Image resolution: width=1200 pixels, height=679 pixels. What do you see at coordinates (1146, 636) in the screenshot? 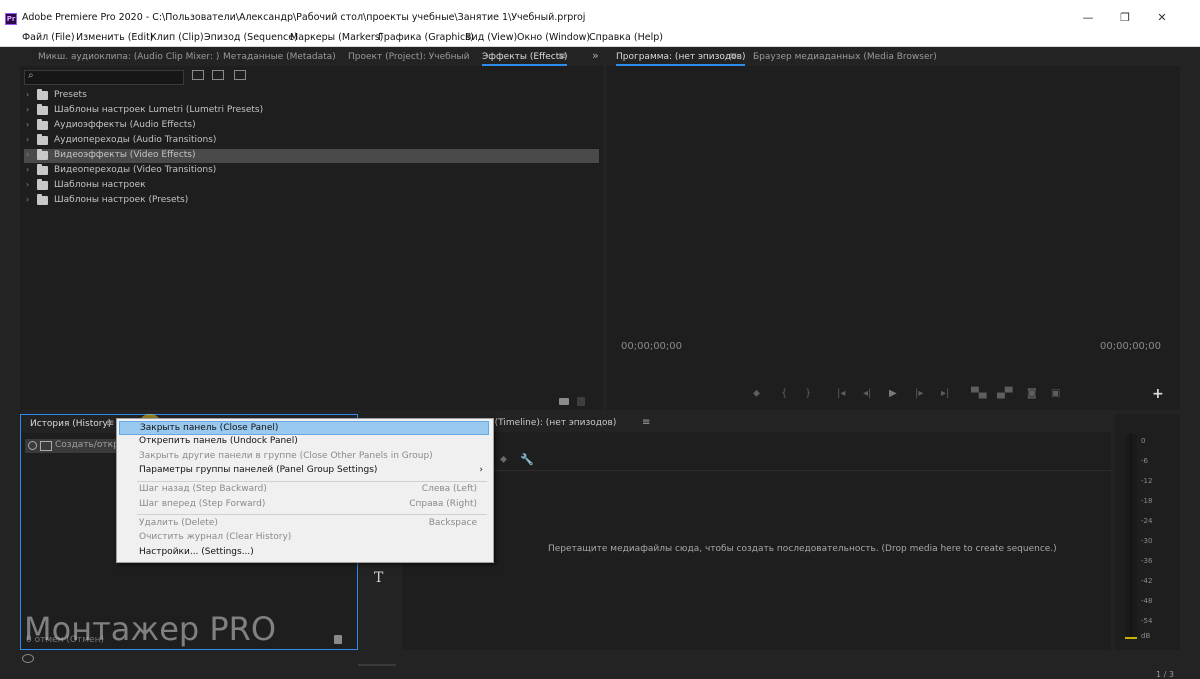
I see `meter-tick: dB` at bounding box center [1146, 636].